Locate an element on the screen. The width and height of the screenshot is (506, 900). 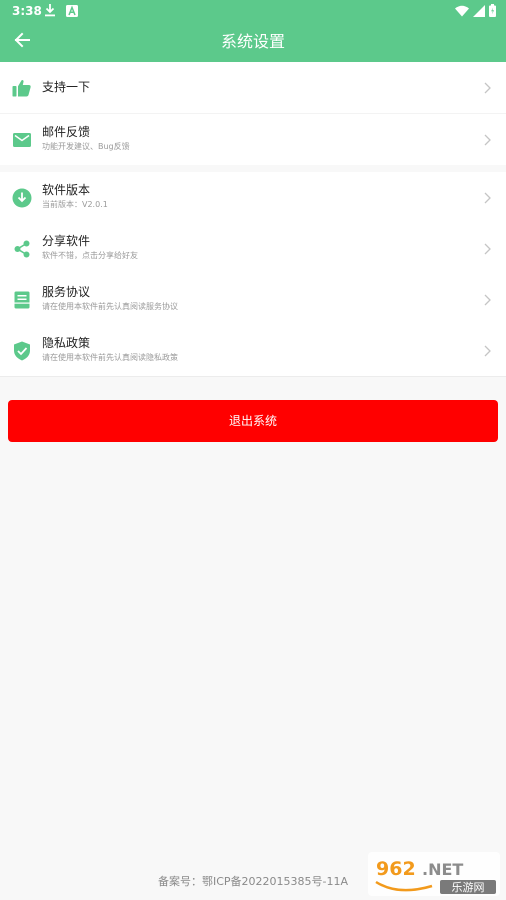
terms-title: 服务协议 is located at coordinates (66, 292).